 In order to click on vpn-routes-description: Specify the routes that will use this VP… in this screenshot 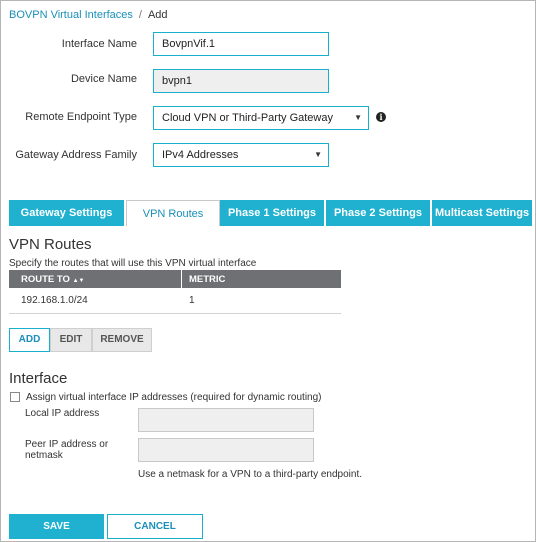, I will do `click(133, 263)`.